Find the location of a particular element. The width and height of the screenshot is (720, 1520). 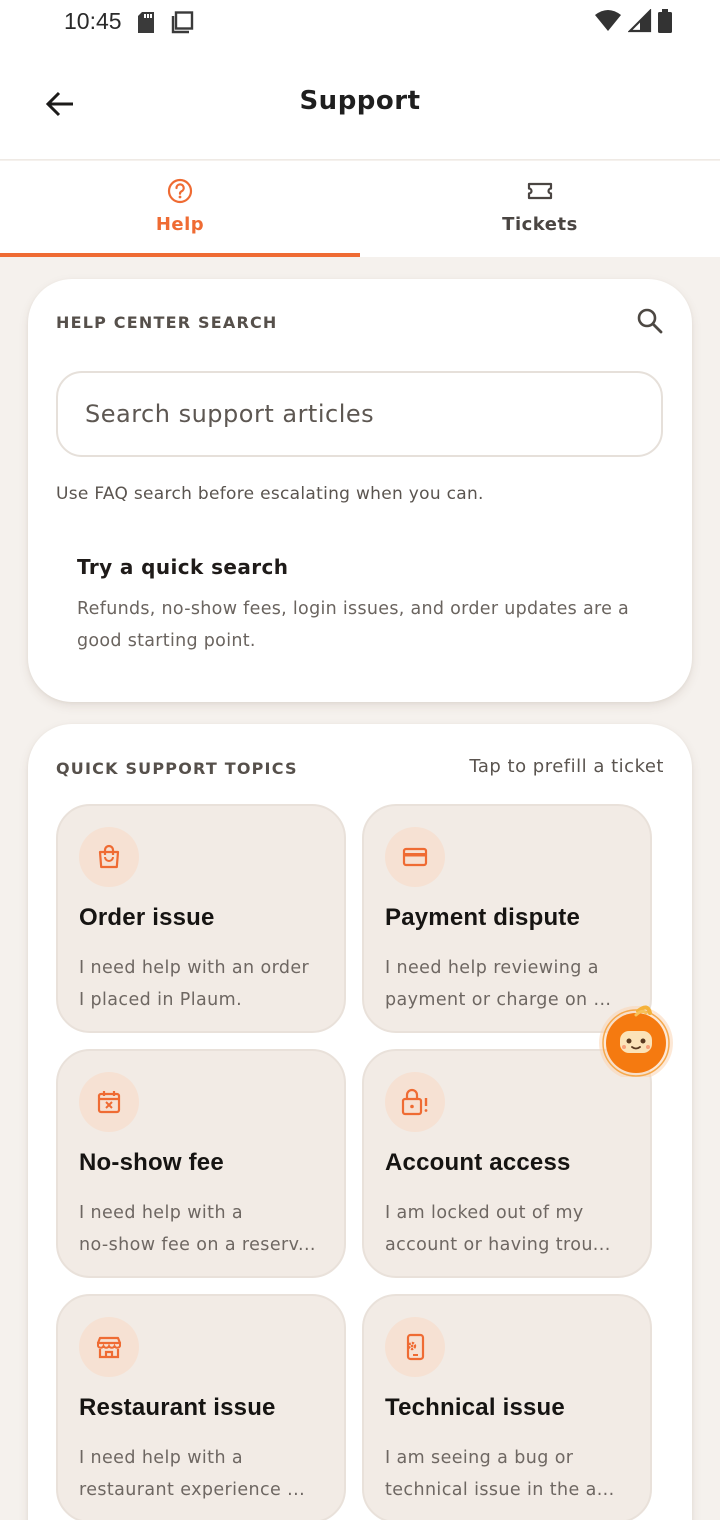

help-circle-icon is located at coordinates (180, 193).